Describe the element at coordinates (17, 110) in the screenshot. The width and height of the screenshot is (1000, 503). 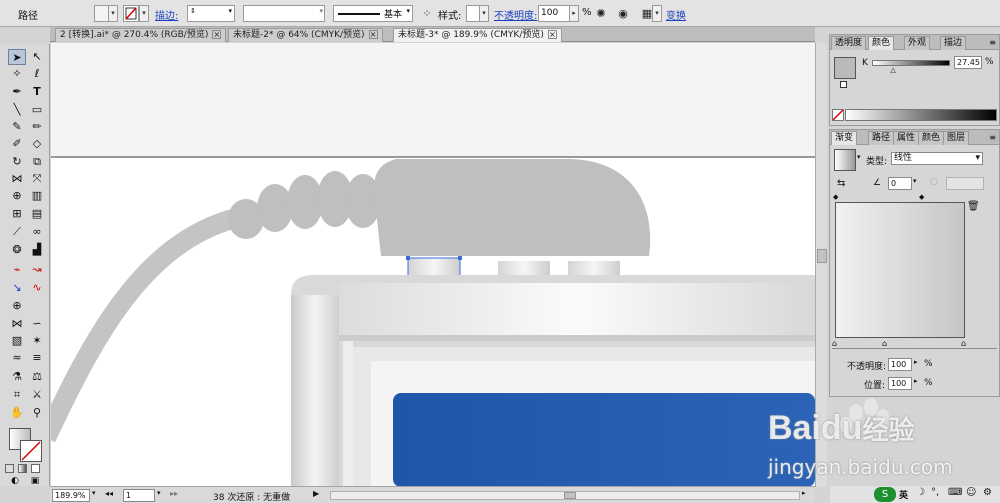
I see `line-tool-icon: ╲` at that location.